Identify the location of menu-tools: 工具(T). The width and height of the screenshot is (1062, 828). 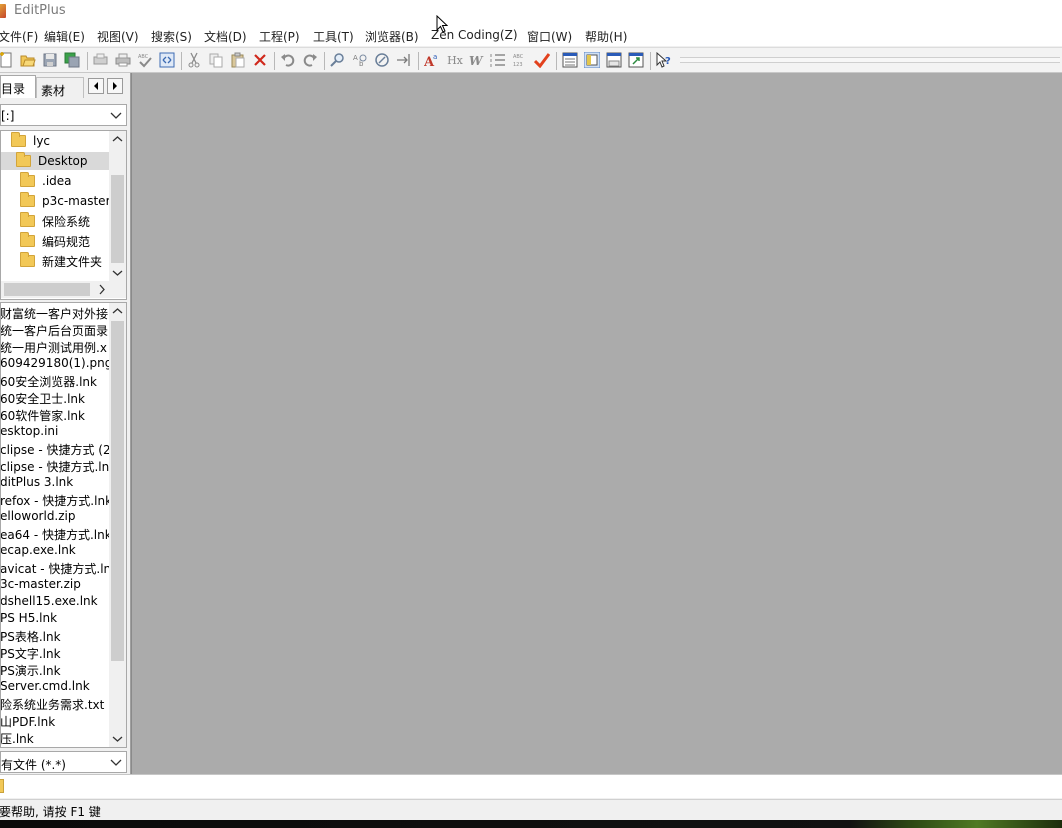
(333, 36).